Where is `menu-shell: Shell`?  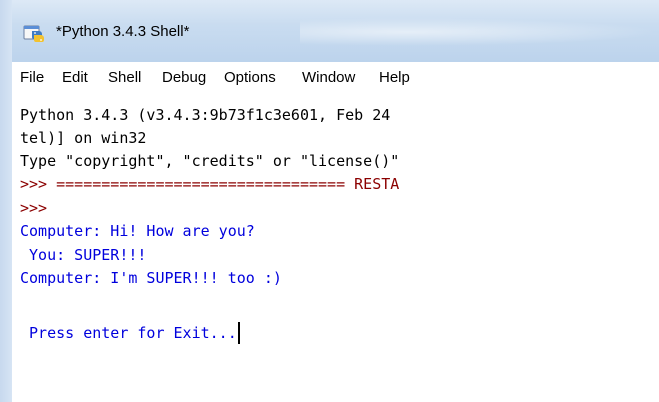 menu-shell: Shell is located at coordinates (124, 78).